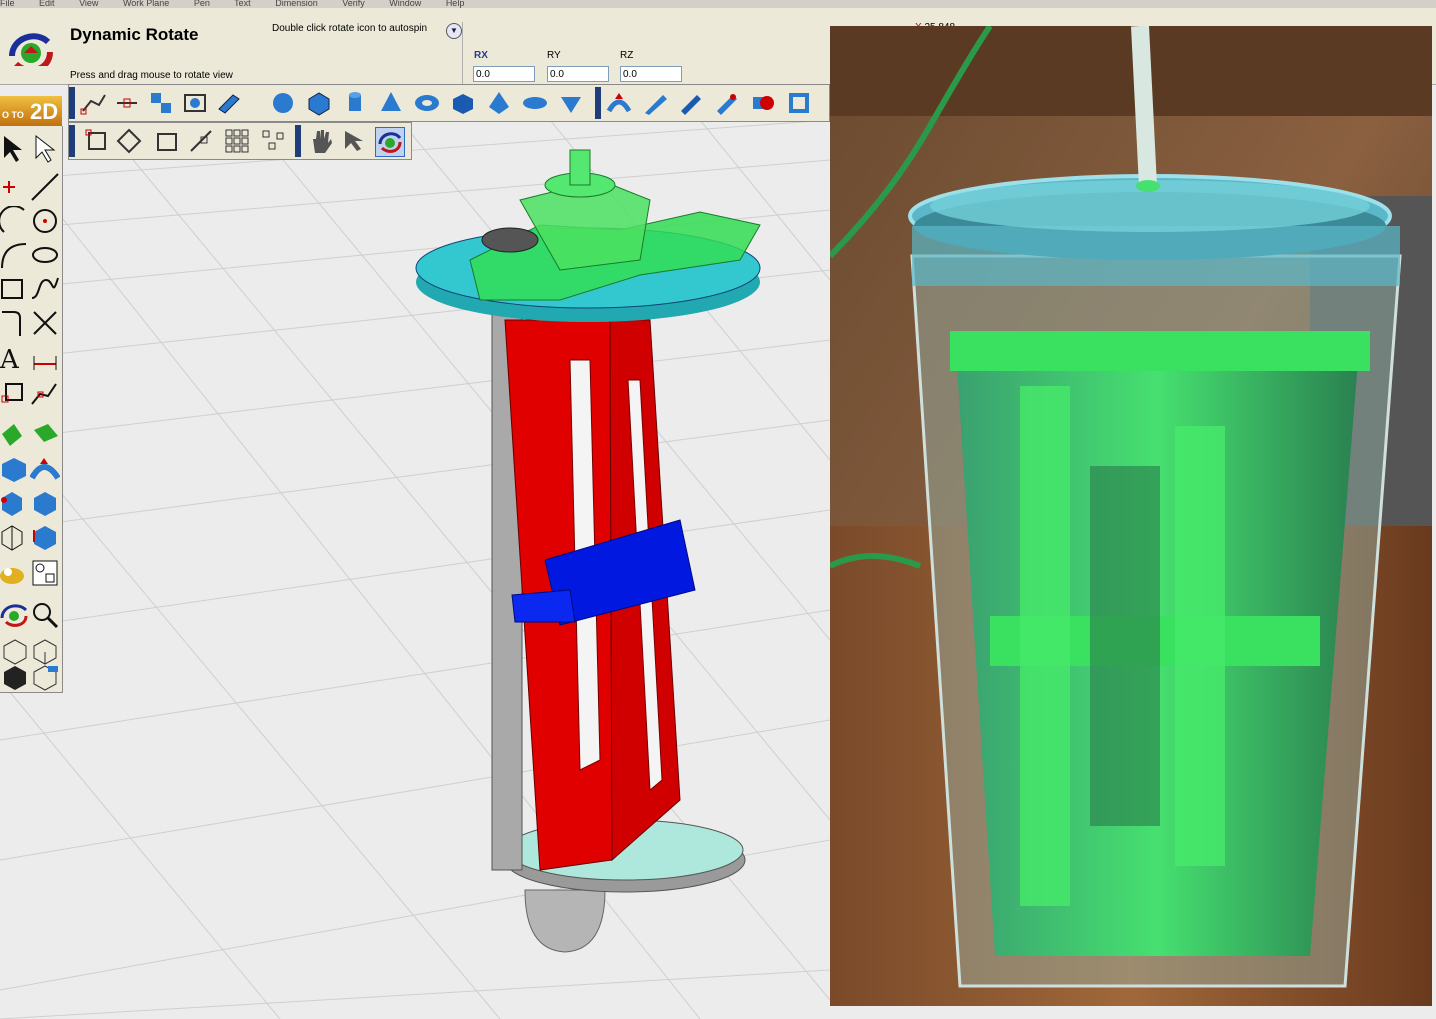 The width and height of the screenshot is (1436, 1019). Describe the element at coordinates (45, 469) in the screenshot. I see `sweep-solid-icon` at that location.